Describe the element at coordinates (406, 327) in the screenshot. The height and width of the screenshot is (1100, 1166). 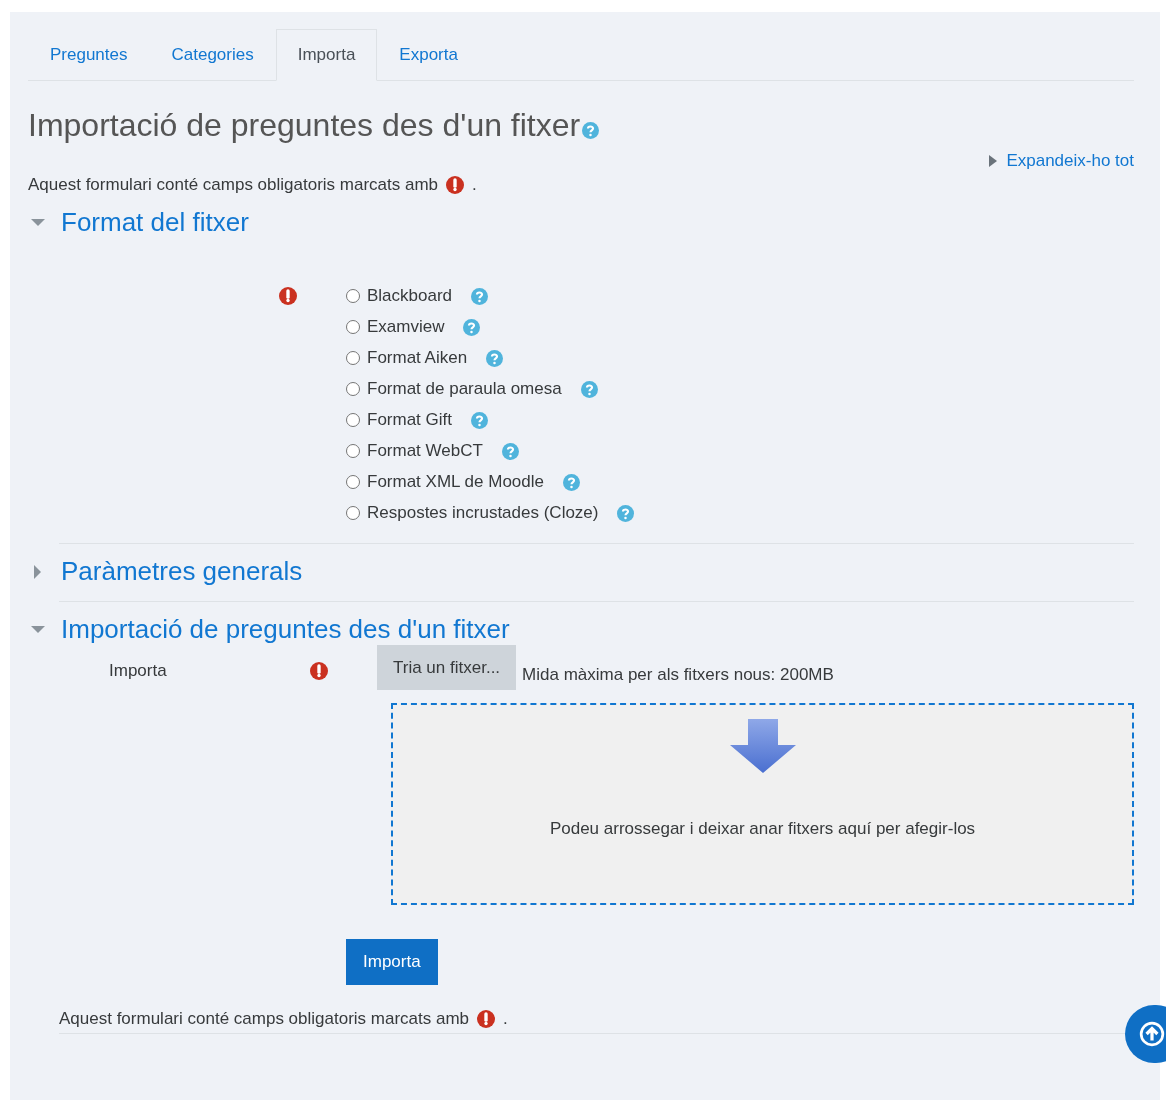
I see `radio-label: Examview` at that location.